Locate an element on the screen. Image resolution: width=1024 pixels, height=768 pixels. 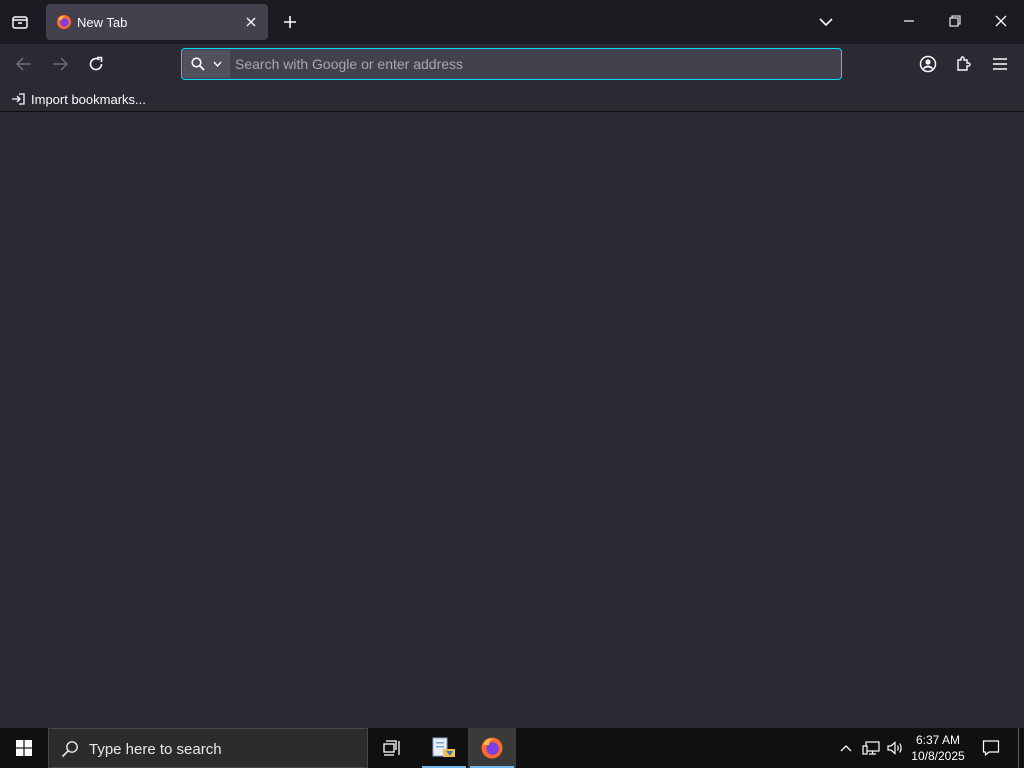
tab-title: New Tab is located at coordinates (102, 22).